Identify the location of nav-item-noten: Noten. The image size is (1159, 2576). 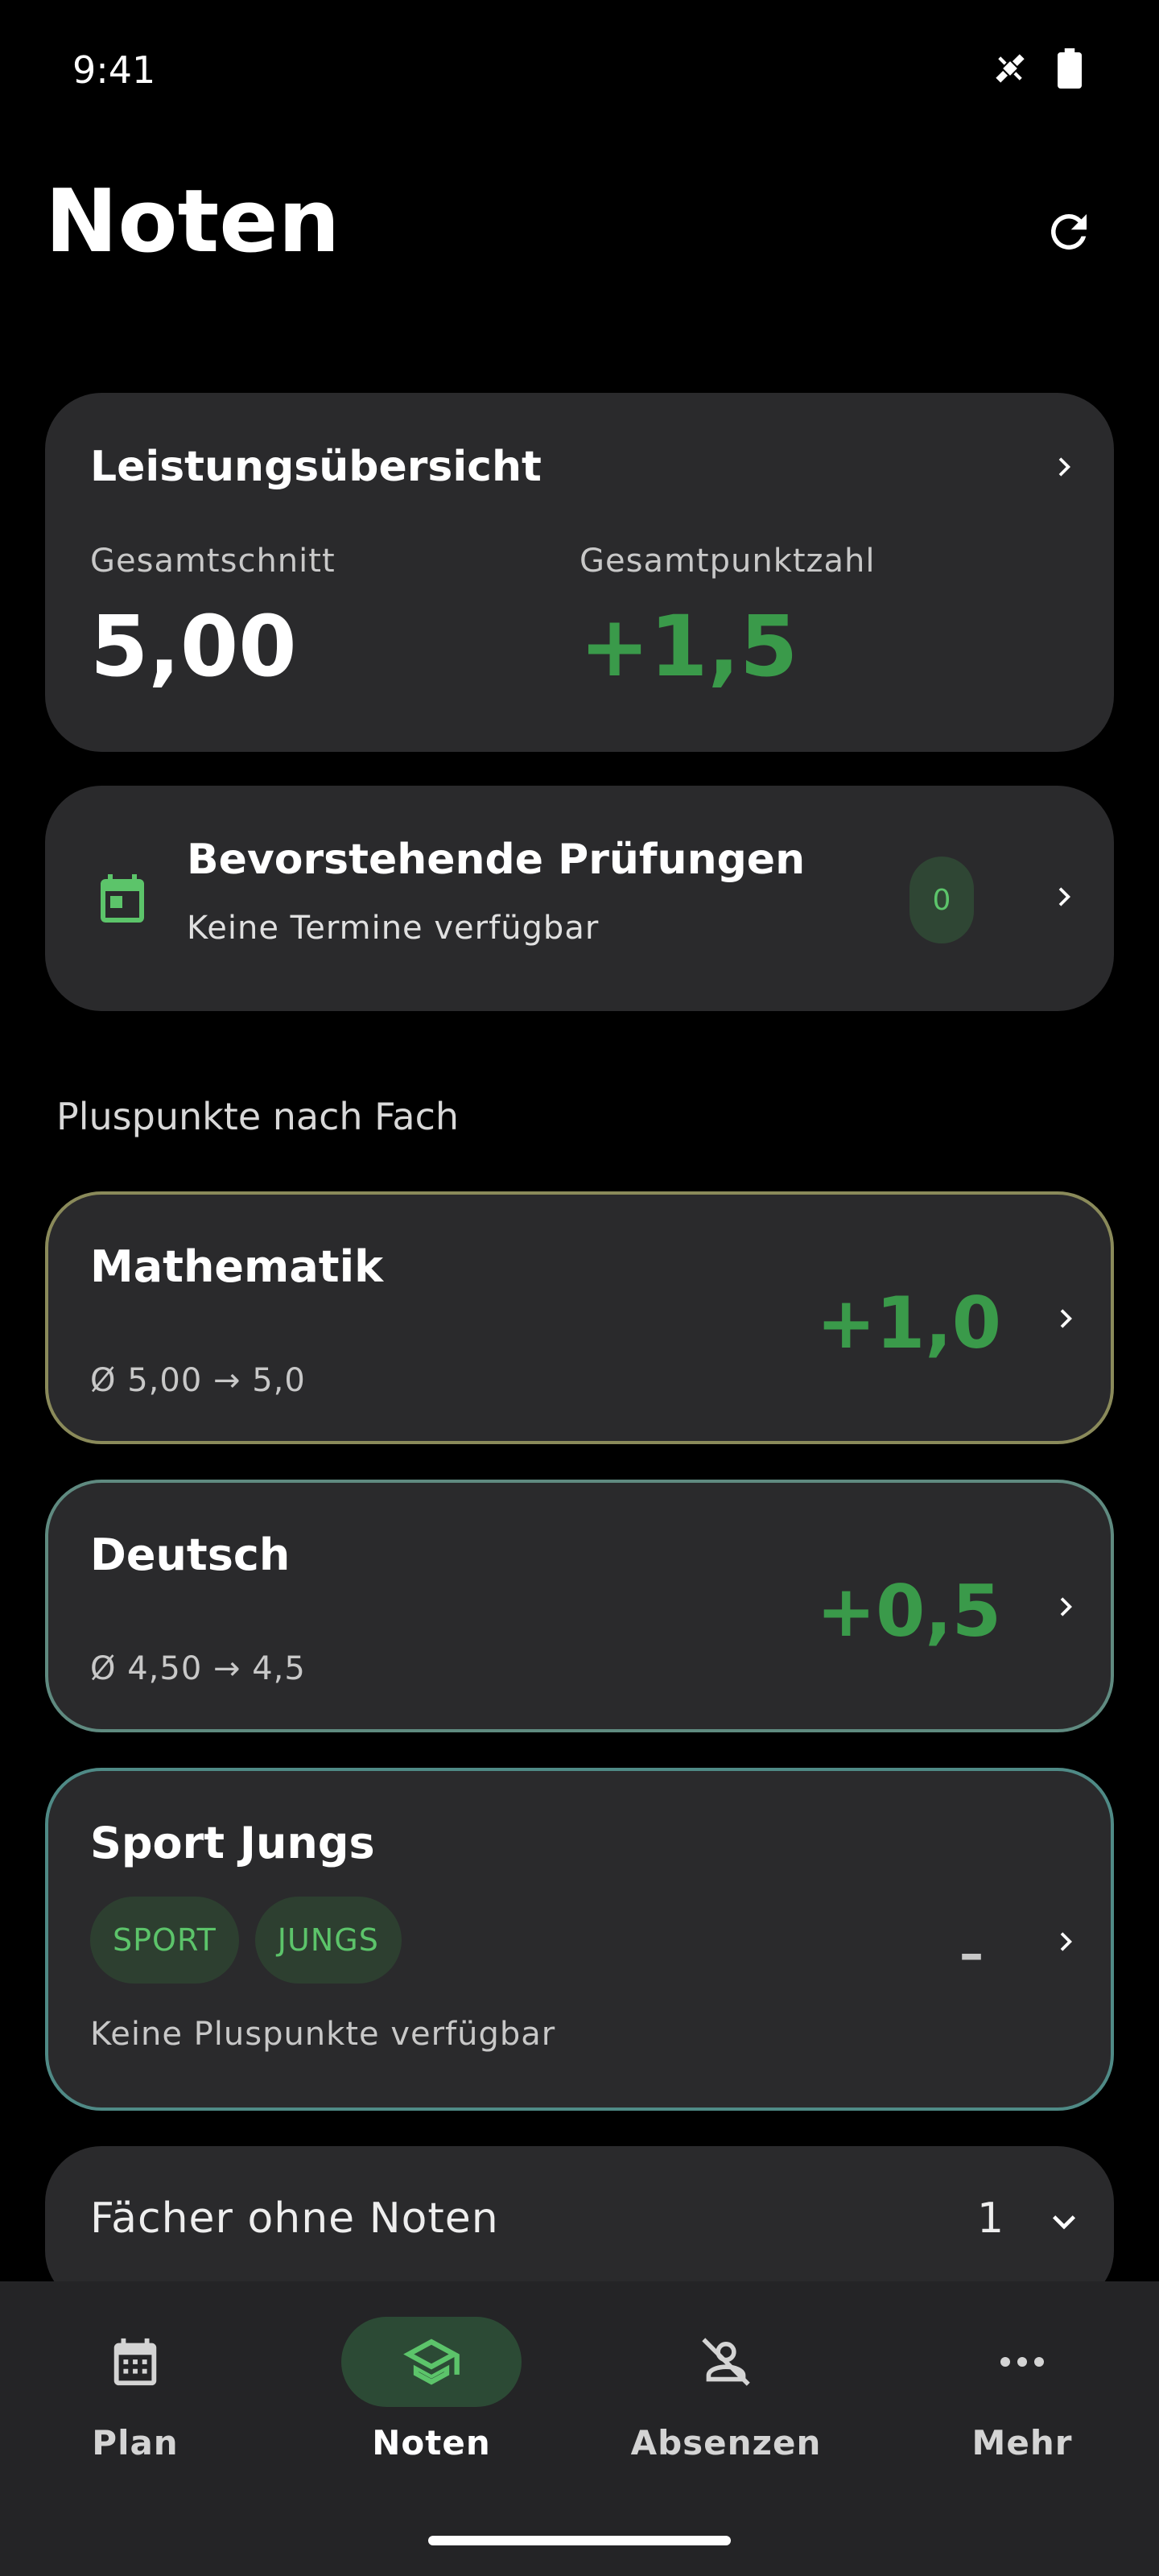
(431, 2409).